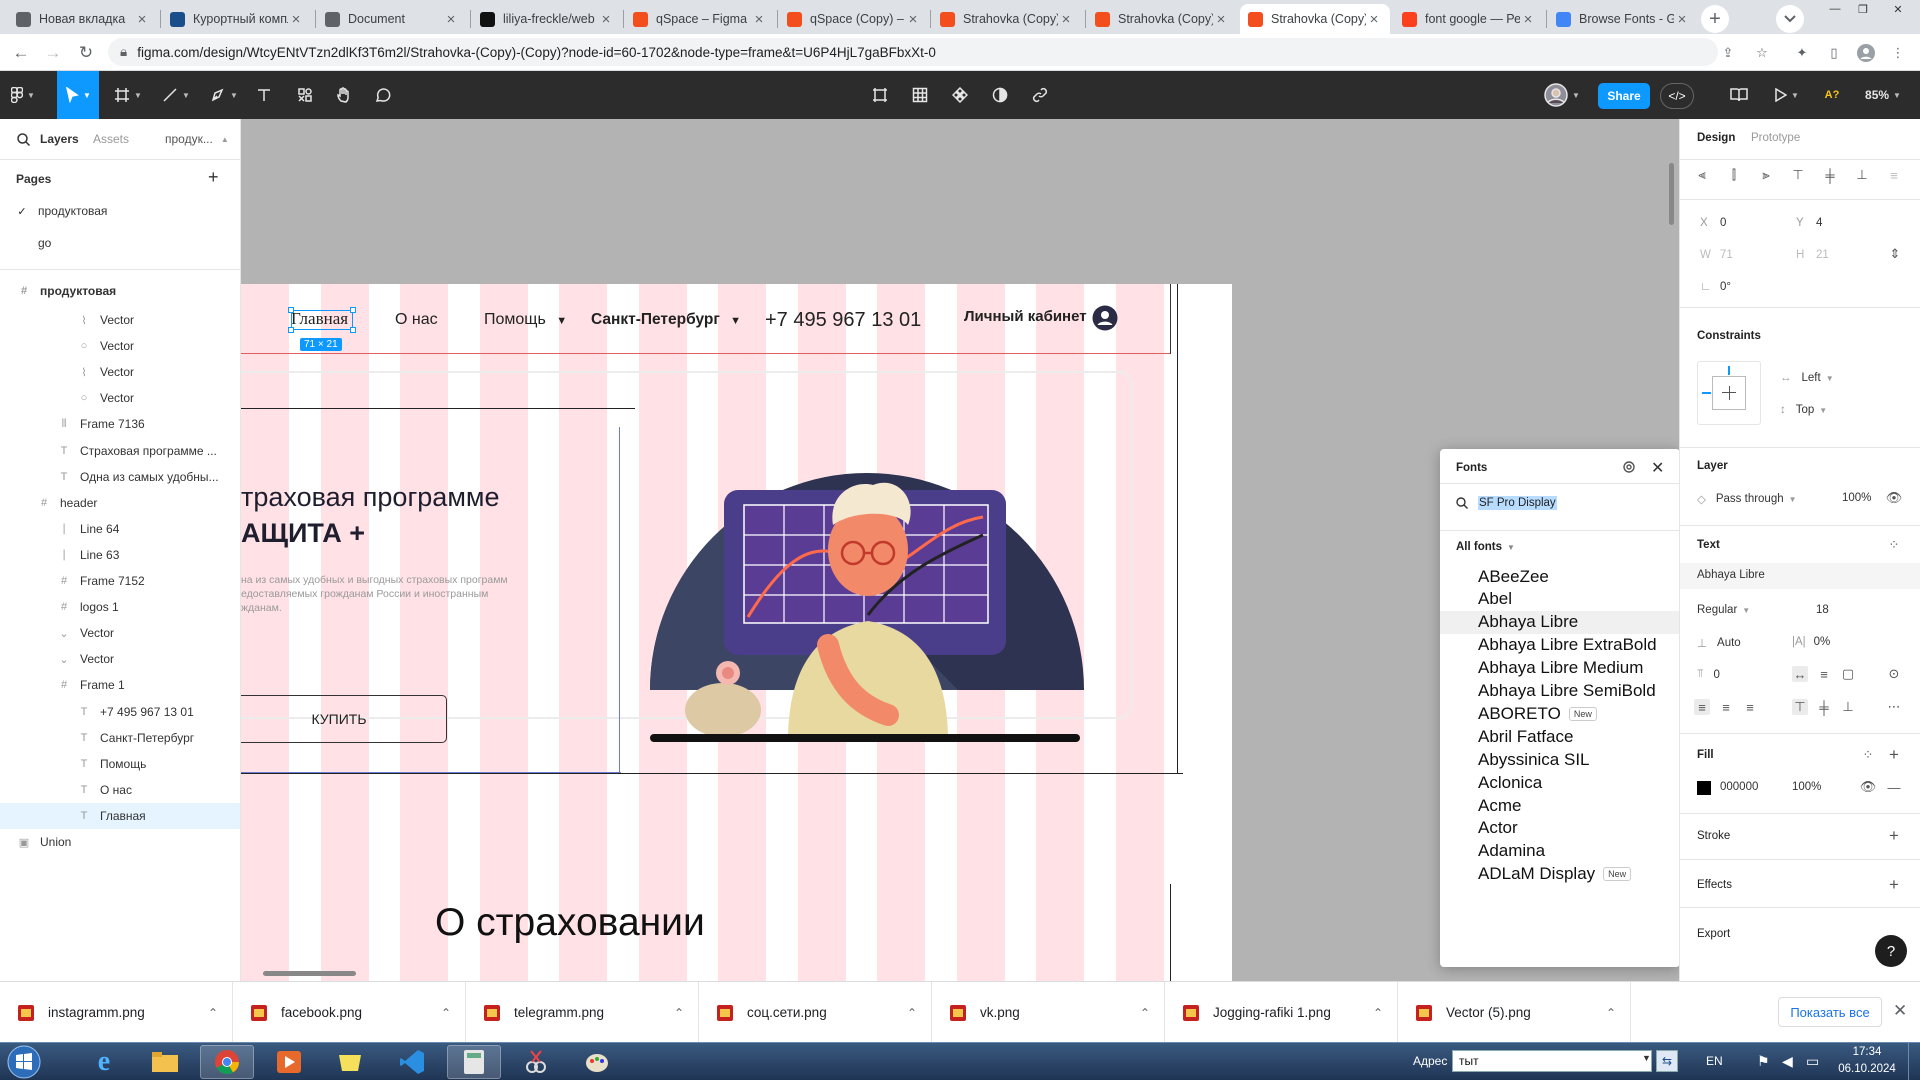 The width and height of the screenshot is (1920, 1080). I want to click on chevron-down-icon: ▼, so click(1646, 1058).